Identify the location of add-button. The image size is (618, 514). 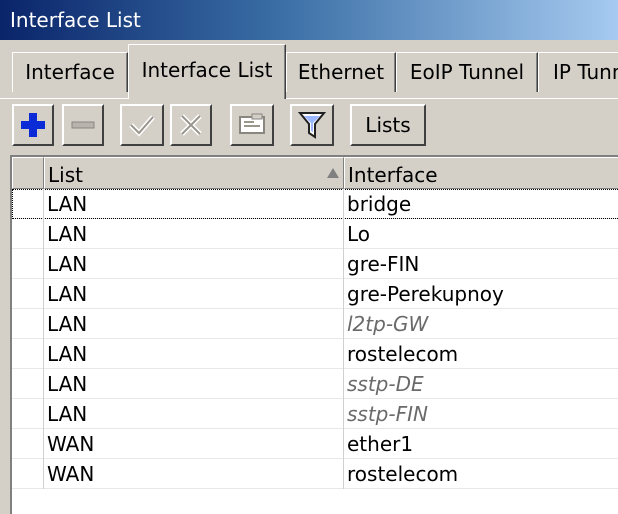
(33, 125).